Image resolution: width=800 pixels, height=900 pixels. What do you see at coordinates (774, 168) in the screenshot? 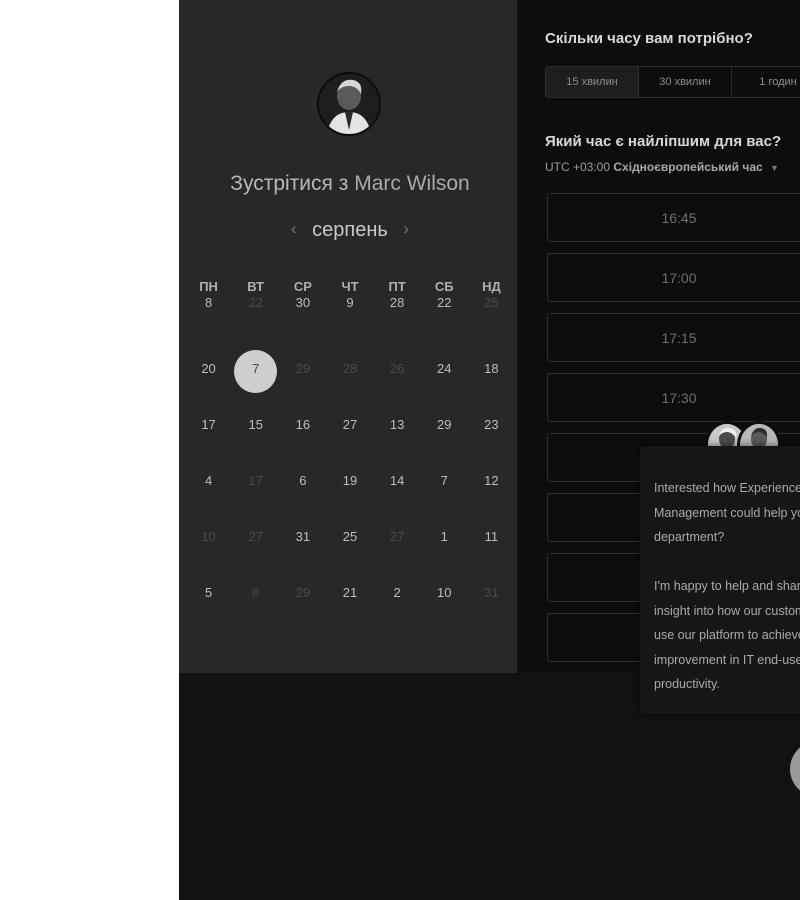
I see `chevron-down-icon: ▼` at bounding box center [774, 168].